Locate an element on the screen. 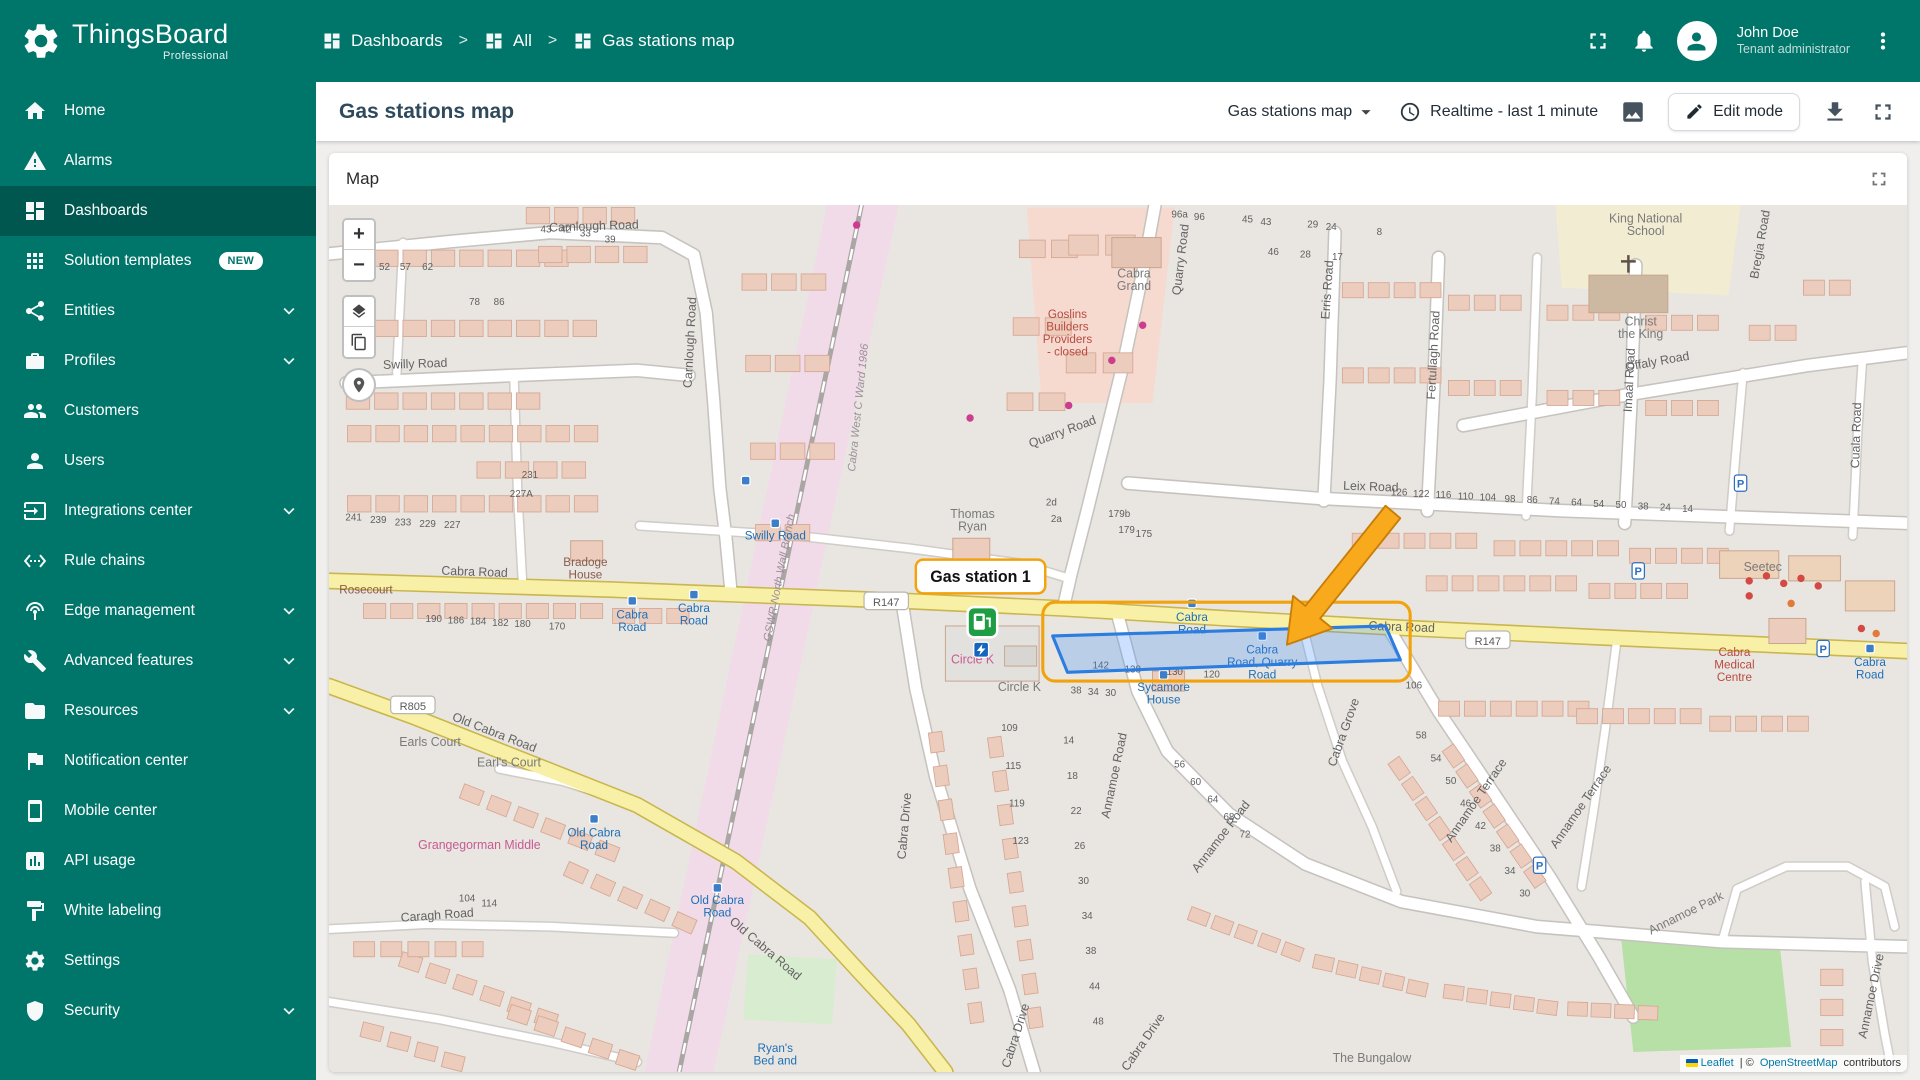  timewindow-button: Realtime - last 1 minute is located at coordinates (1498, 112).